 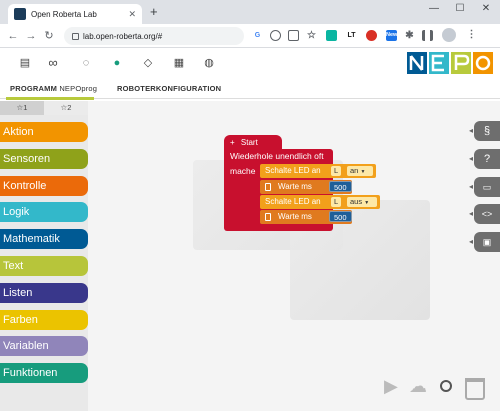 I want to click on grid-icon: ▦, so click(x=179, y=63).